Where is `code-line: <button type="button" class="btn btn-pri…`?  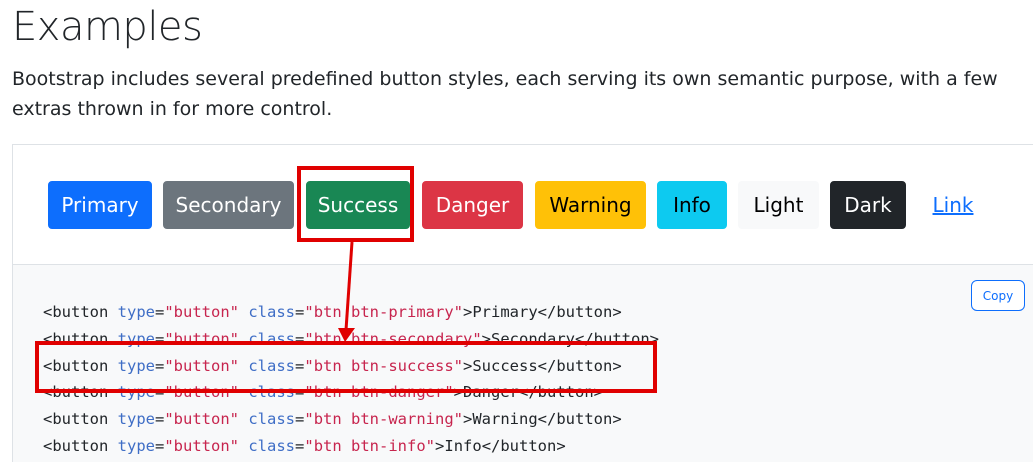
code-line: <button type="button" class="btn btn-pri… is located at coordinates (332, 312).